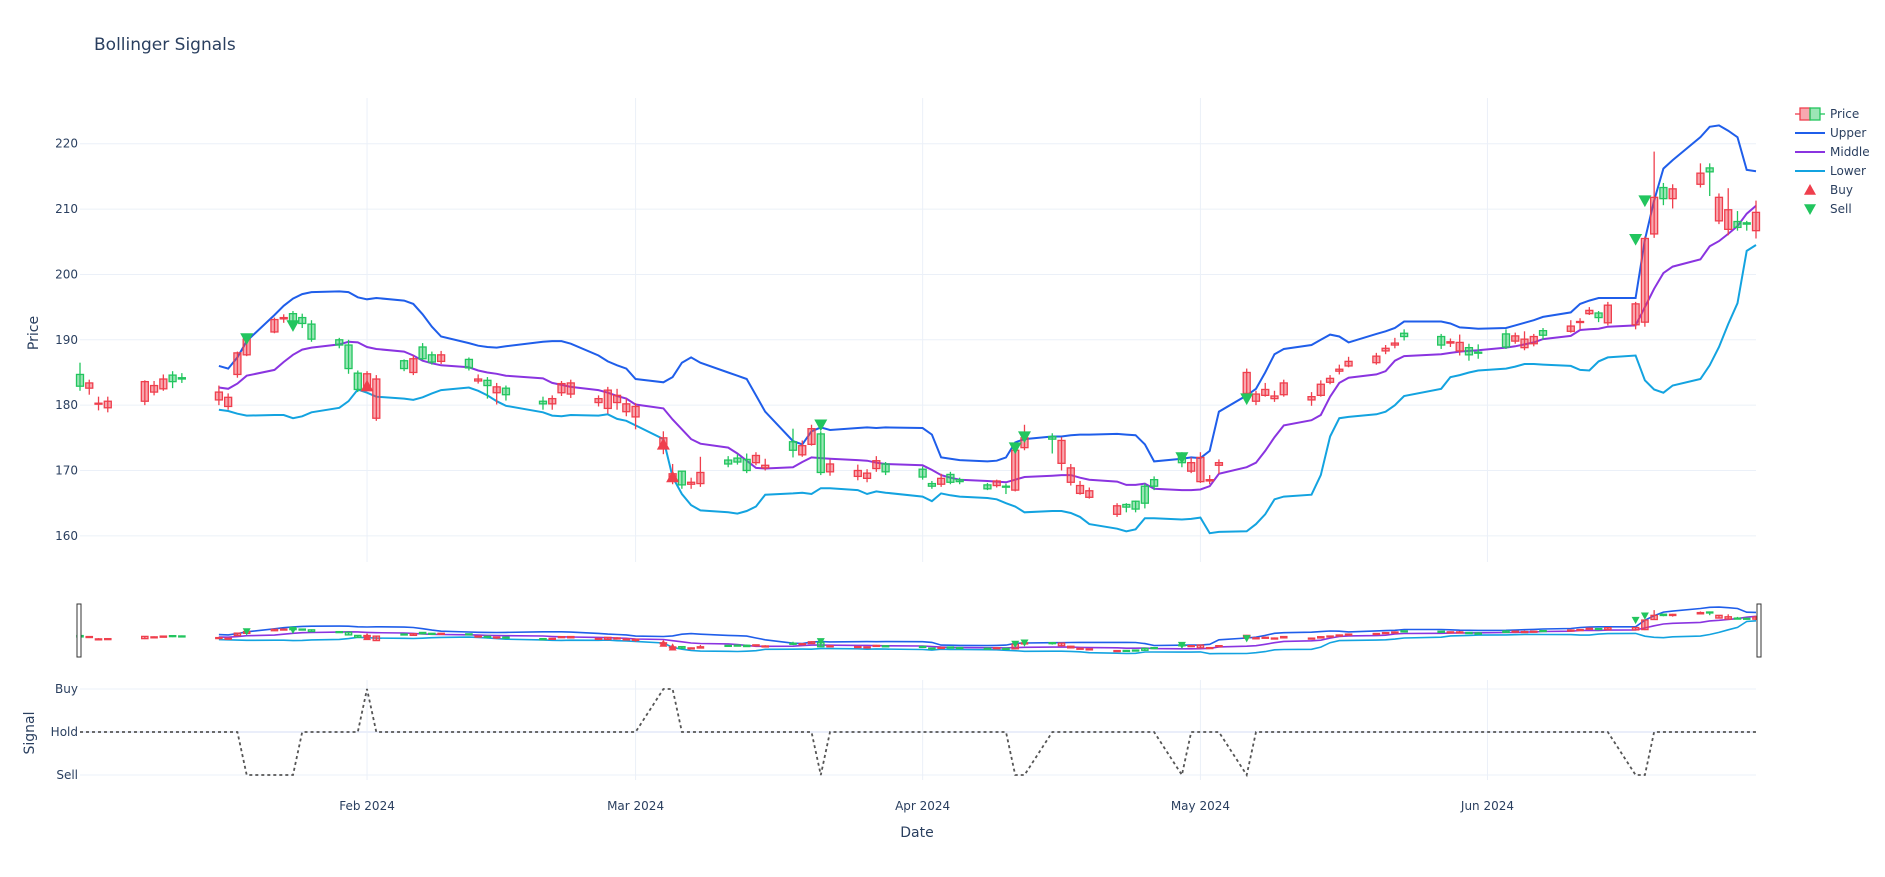 This screenshot has height=877, width=1885. What do you see at coordinates (916, 833) in the screenshot?
I see `x-axis-title: Date` at bounding box center [916, 833].